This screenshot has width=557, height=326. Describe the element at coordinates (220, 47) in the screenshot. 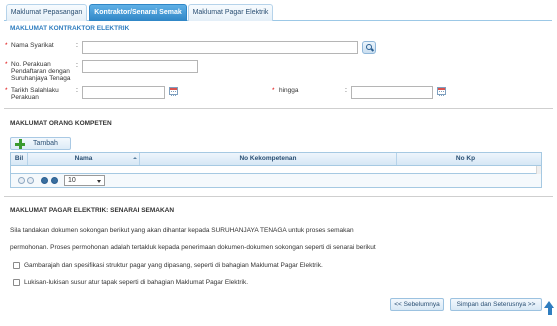

I see `company-name-input` at that location.